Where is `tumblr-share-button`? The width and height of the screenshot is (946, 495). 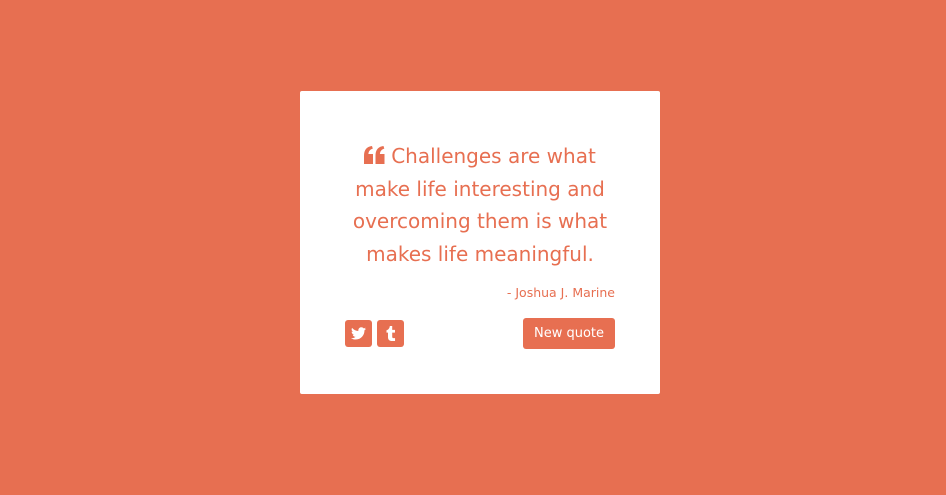
tumblr-share-button is located at coordinates (390, 333).